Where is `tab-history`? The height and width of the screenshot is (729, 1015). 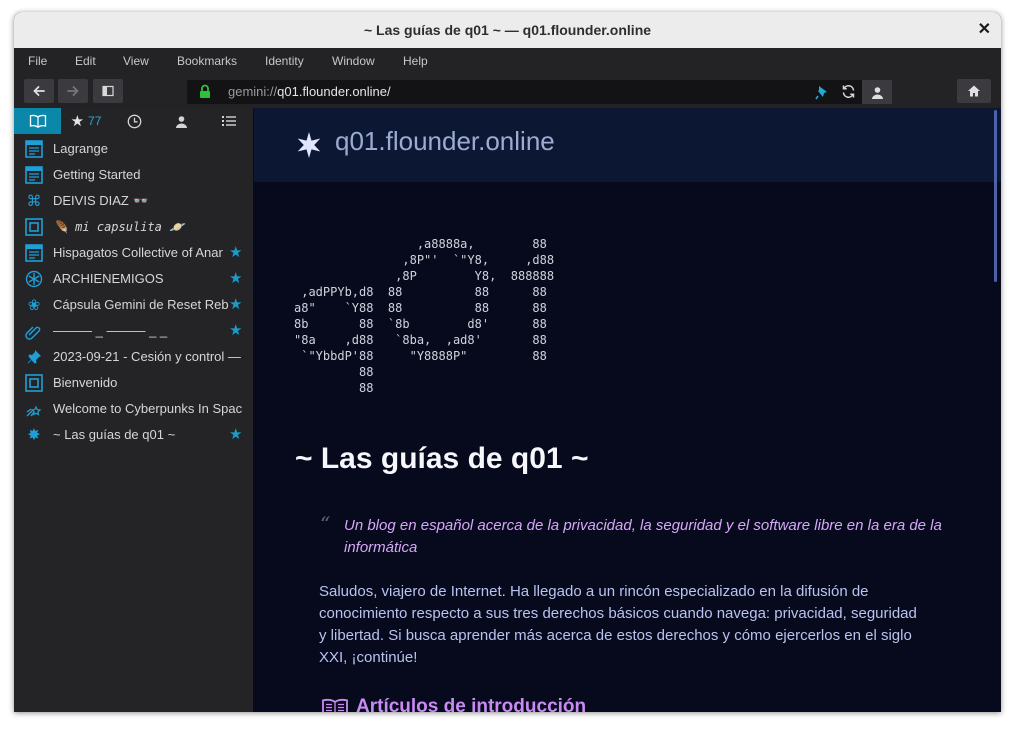
tab-history is located at coordinates (134, 121).